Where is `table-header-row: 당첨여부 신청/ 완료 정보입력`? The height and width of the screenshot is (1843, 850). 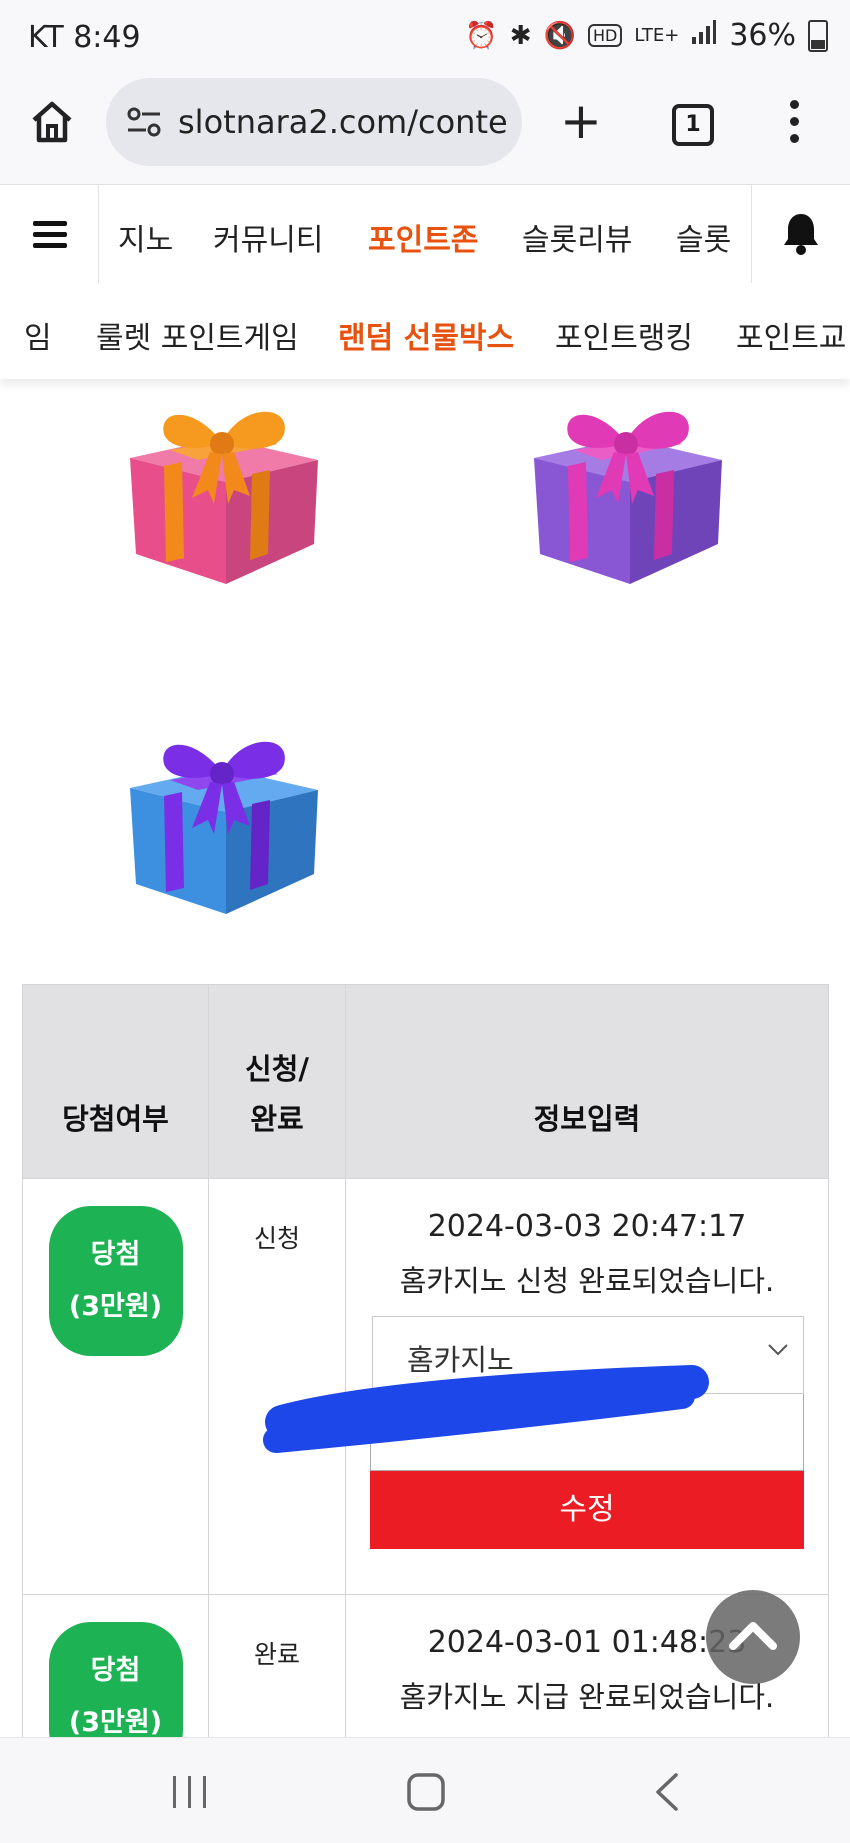
table-header-row: 당첨여부 신청/ 완료 정보입력 is located at coordinates (425, 1081).